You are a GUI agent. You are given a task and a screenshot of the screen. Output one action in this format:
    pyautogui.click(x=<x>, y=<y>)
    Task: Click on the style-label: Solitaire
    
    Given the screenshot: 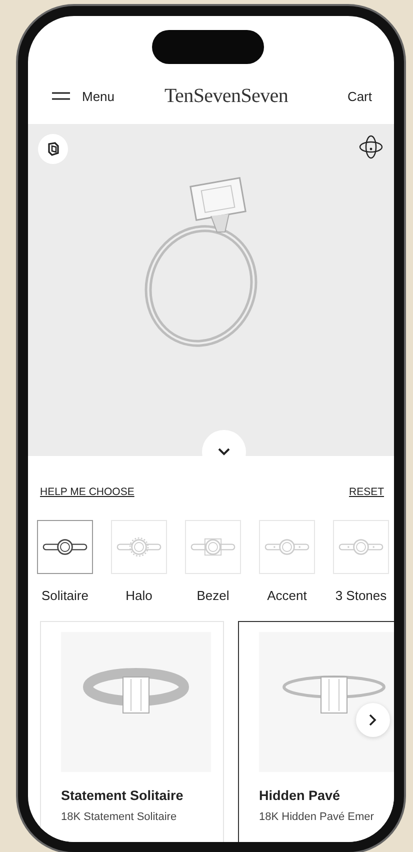 What is the action you would take?
    pyautogui.click(x=65, y=595)
    